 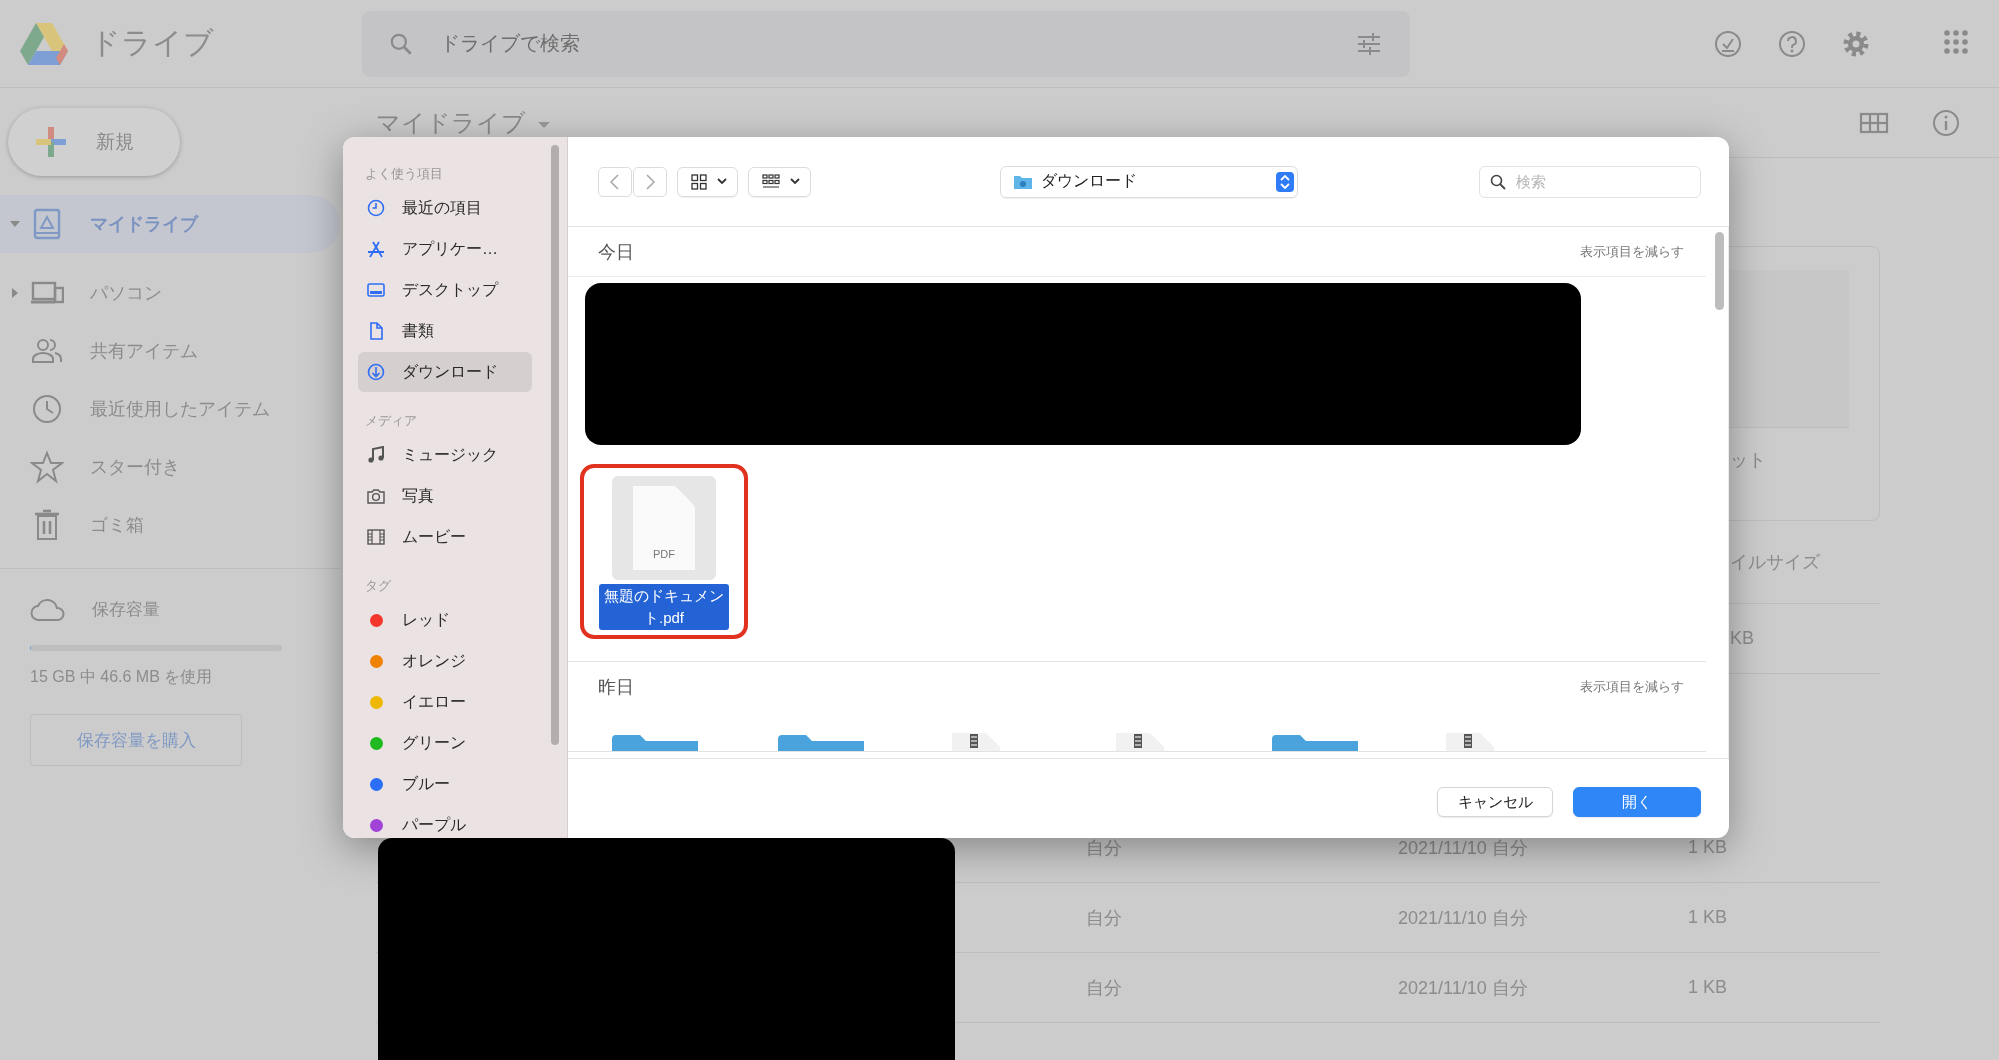 I want to click on grid-view-icon, so click(x=1874, y=122).